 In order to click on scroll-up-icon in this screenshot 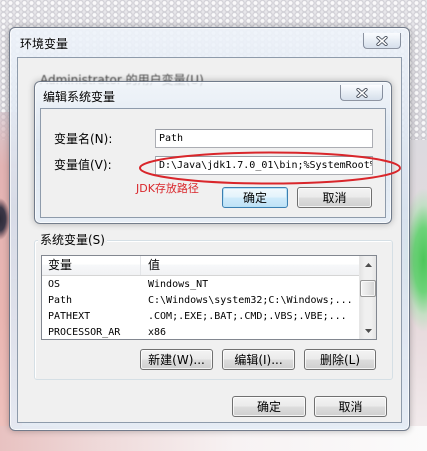, I will do `click(368, 264)`.